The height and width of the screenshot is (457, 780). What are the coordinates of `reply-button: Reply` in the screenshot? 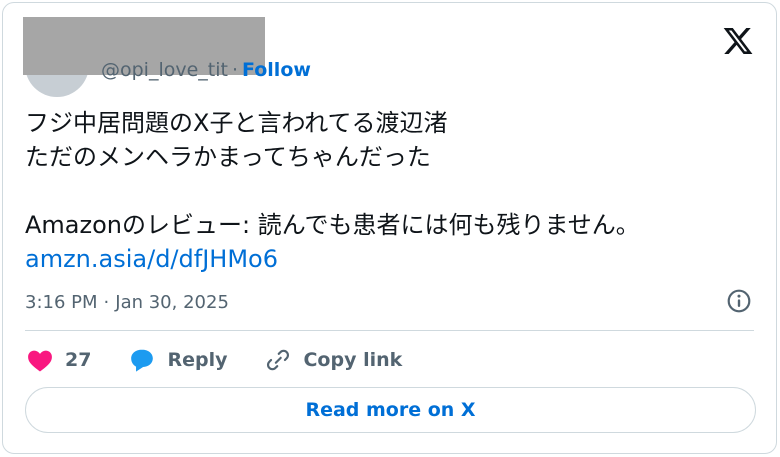 It's located at (178, 360).